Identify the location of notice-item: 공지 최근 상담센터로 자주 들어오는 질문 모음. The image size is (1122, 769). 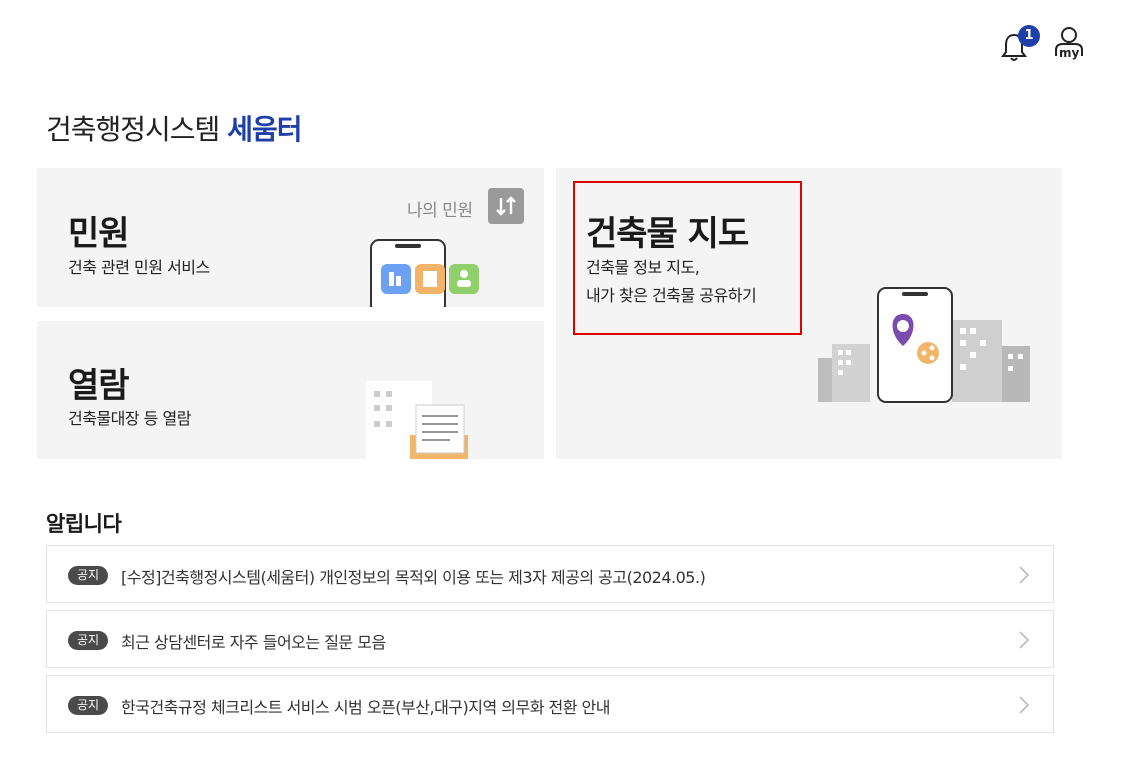
(550, 639).